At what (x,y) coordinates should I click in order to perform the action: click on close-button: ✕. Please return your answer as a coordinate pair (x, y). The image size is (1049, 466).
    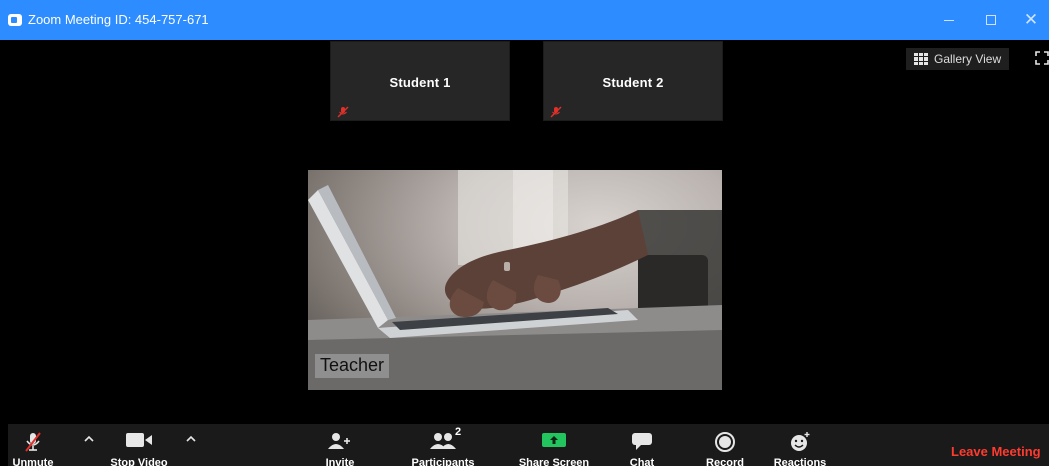
    Looking at the image, I should click on (1030, 20).